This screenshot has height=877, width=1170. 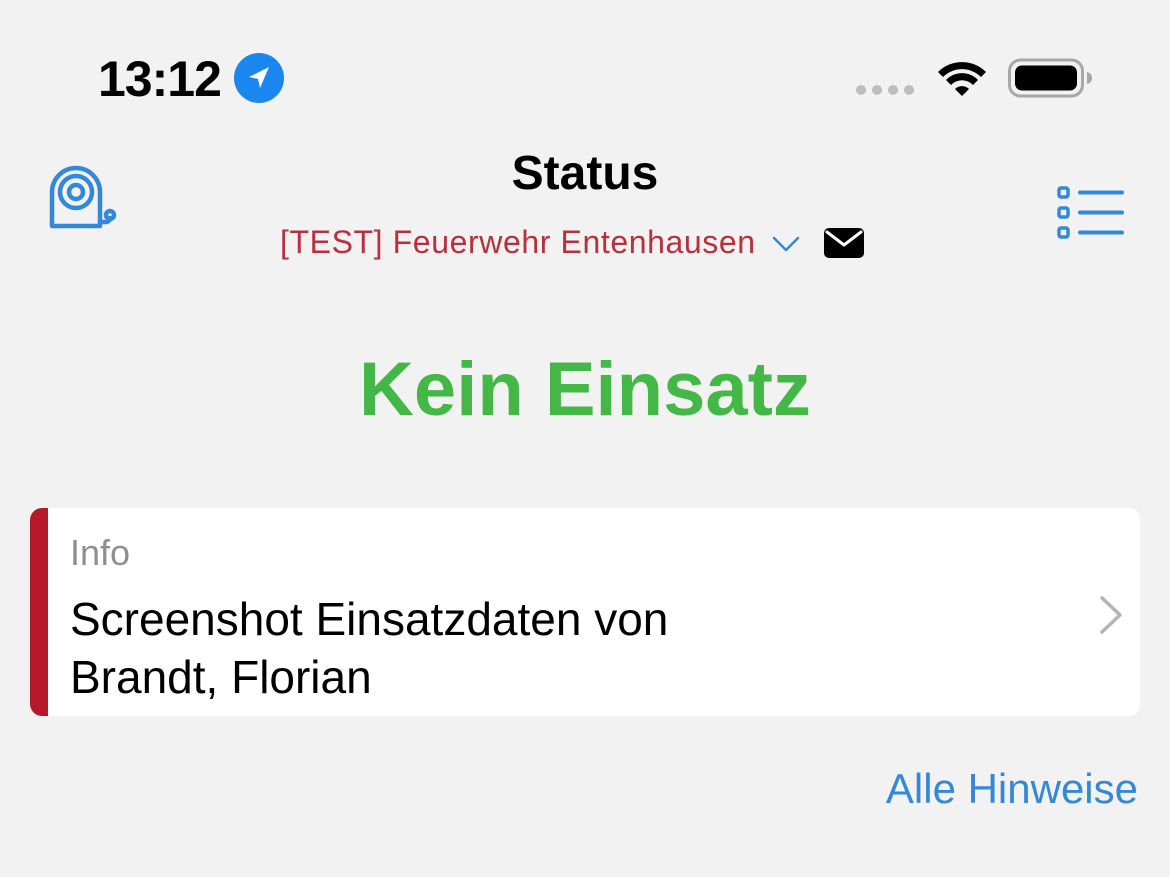 I want to click on chevron-right-icon, so click(x=1111, y=615).